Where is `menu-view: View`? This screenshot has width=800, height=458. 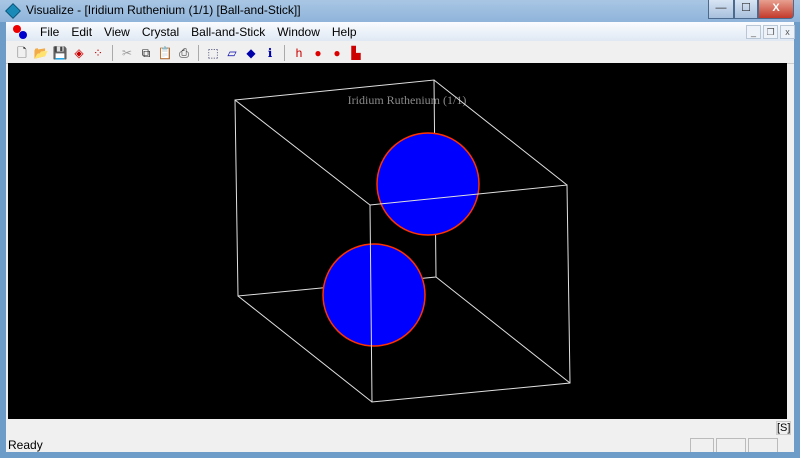 menu-view: View is located at coordinates (117, 32).